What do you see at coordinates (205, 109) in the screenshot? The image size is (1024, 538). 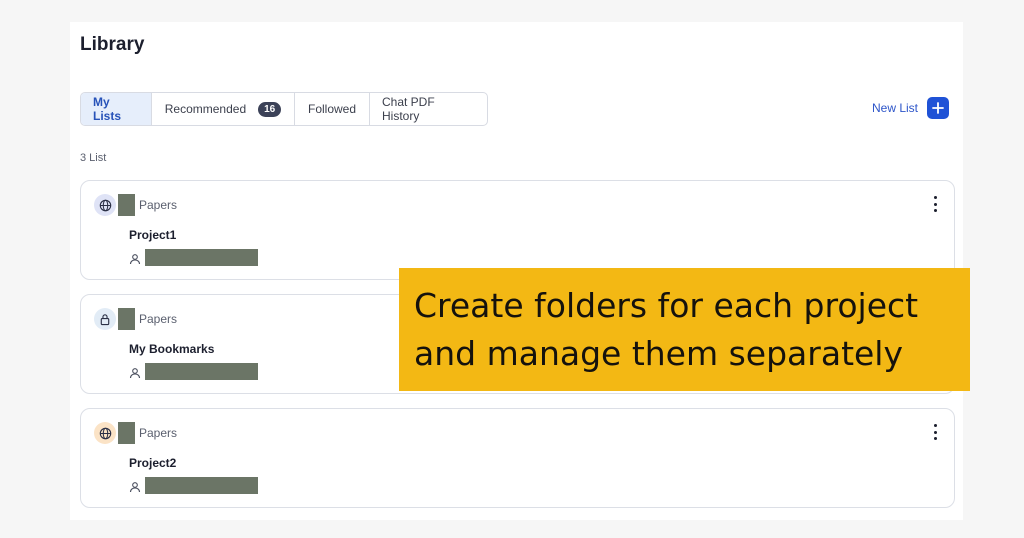 I see `tab-label: Recommended` at bounding box center [205, 109].